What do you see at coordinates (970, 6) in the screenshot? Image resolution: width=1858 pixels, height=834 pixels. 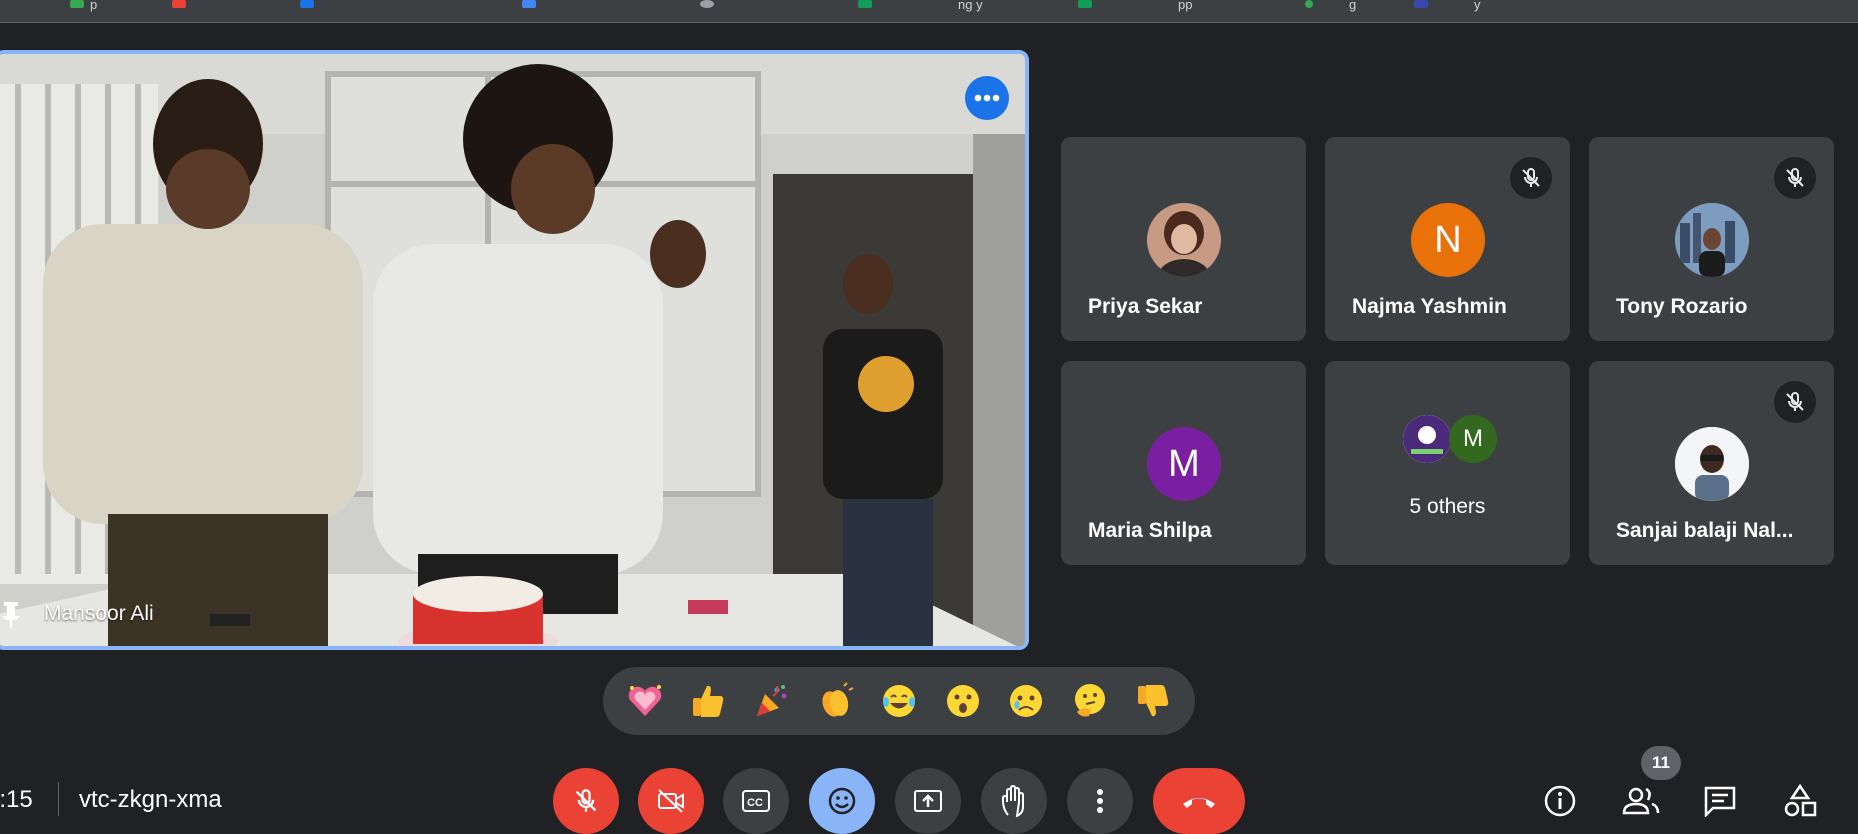 I see `bookmark-label: ng y` at bounding box center [970, 6].